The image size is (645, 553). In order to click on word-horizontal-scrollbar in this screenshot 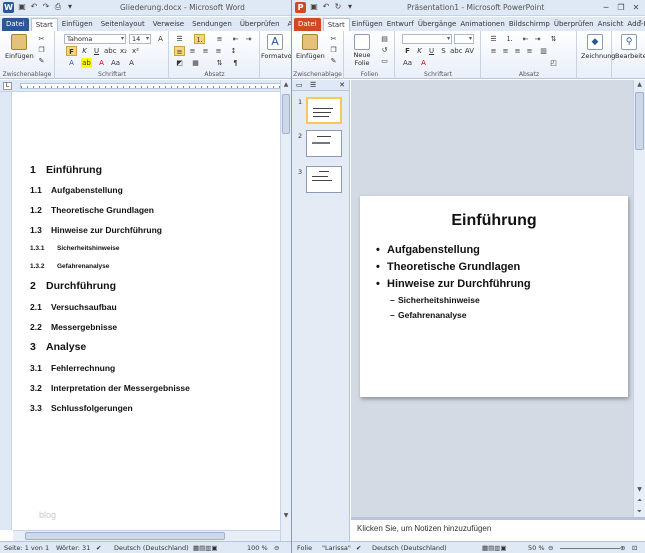, I will do `click(146, 535)`.